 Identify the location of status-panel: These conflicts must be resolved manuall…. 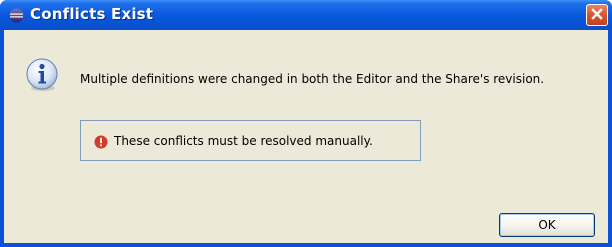
(250, 140).